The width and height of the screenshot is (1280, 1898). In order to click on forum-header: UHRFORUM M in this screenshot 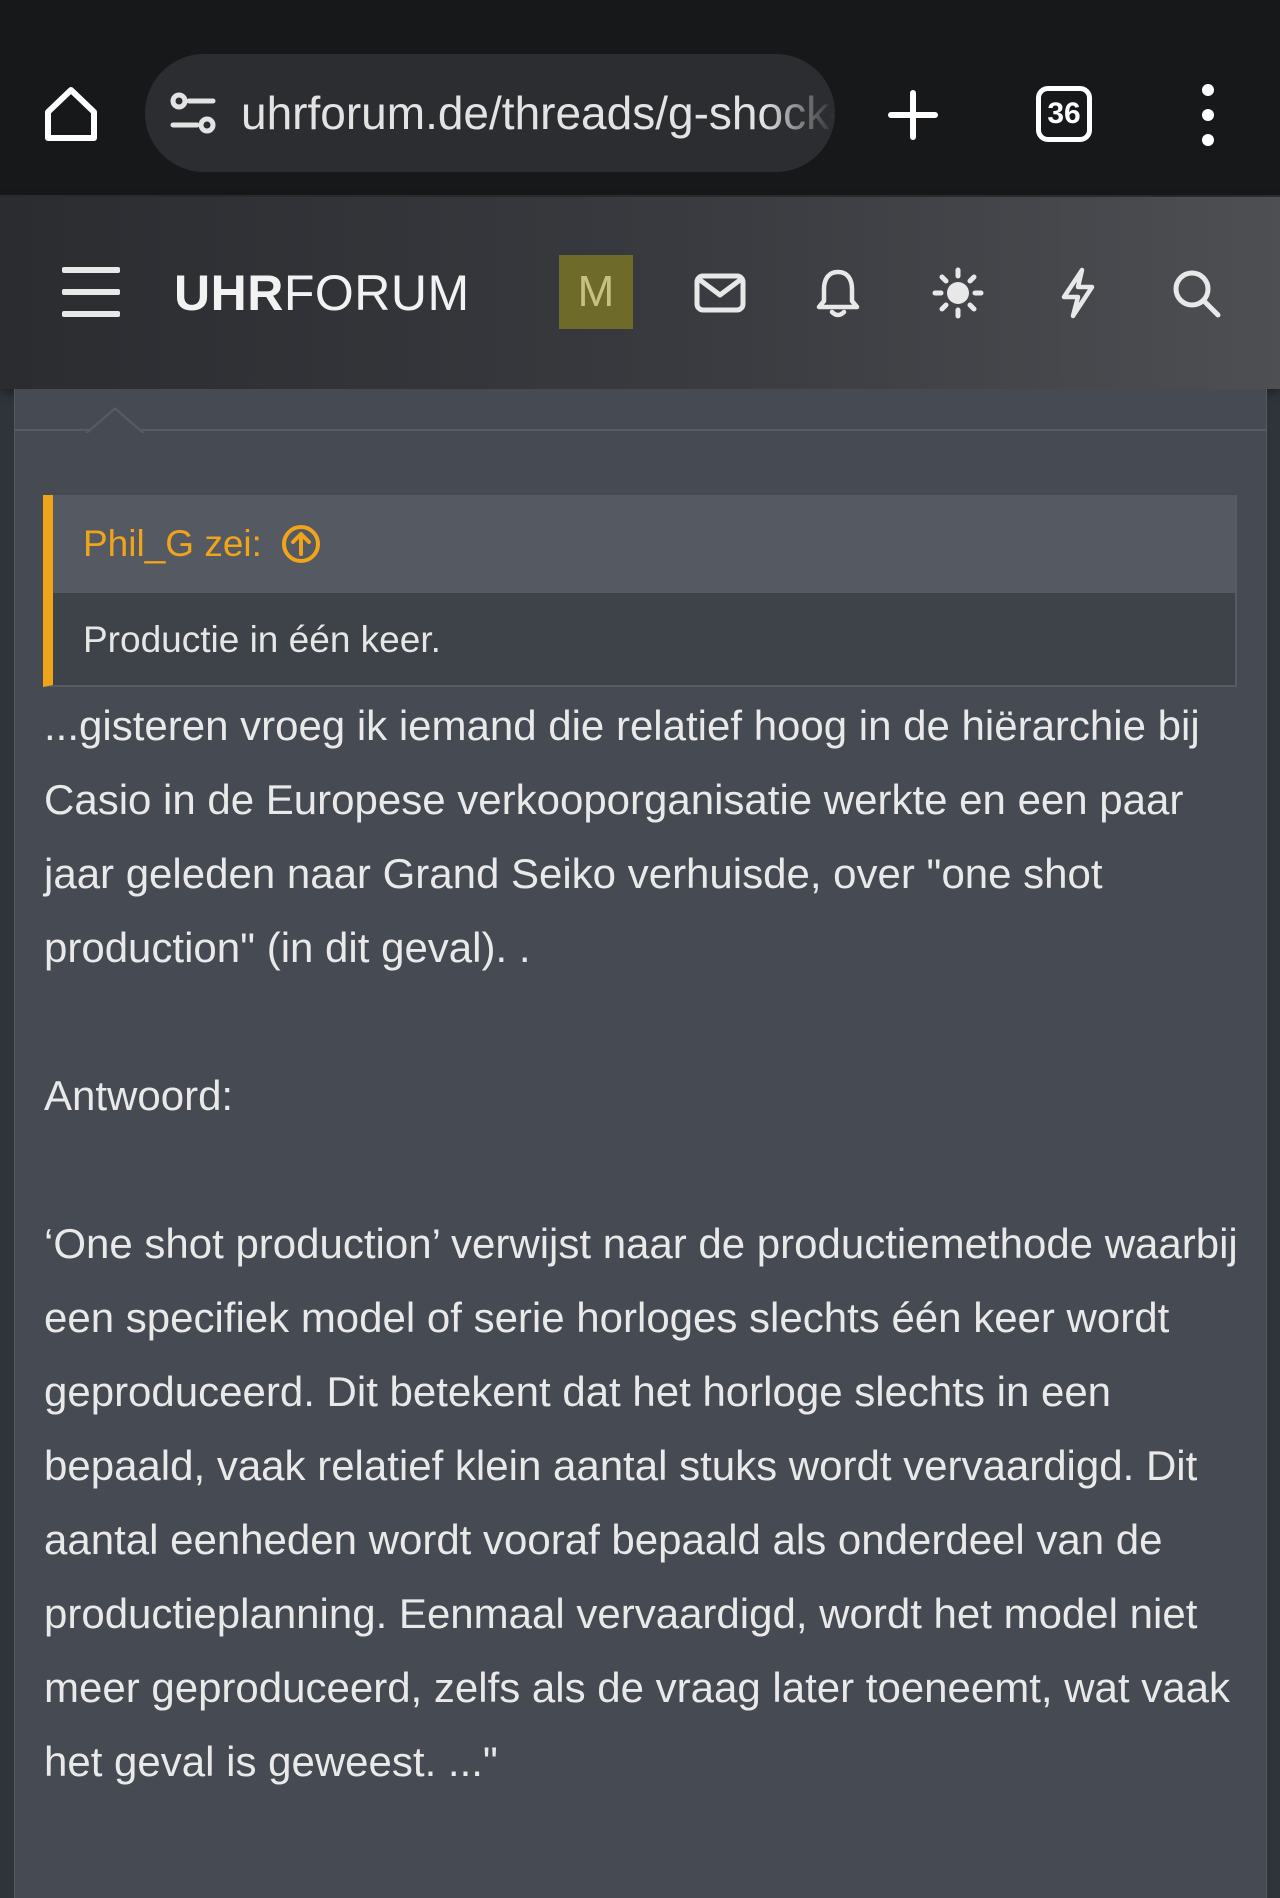, I will do `click(640, 293)`.